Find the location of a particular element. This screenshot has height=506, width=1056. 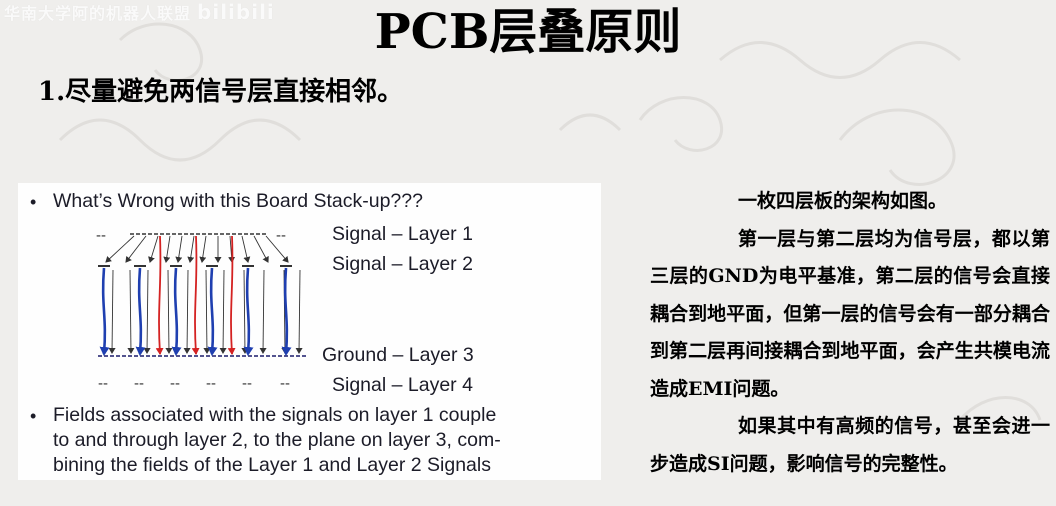

layer-4-dash-2: -- is located at coordinates (175, 383).